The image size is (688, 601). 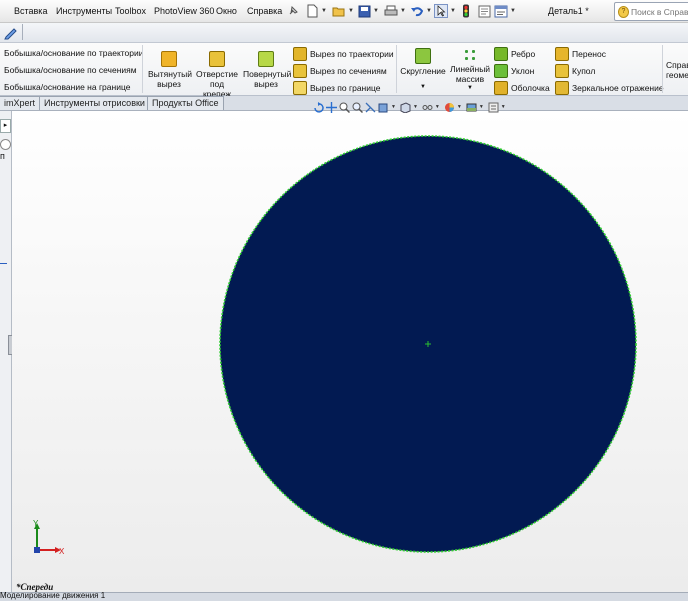 What do you see at coordinates (62, 551) in the screenshot?
I see `x-axis-label: X` at bounding box center [62, 551].